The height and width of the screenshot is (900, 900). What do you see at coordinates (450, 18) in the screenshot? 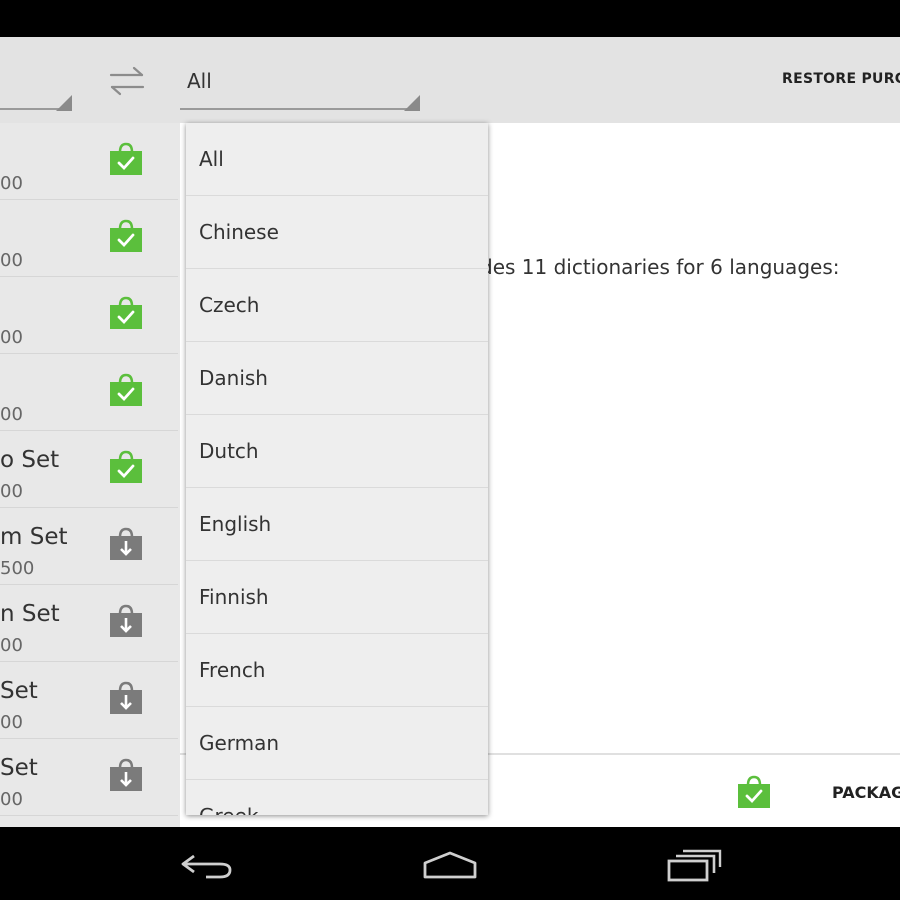
I see `status-bar` at bounding box center [450, 18].